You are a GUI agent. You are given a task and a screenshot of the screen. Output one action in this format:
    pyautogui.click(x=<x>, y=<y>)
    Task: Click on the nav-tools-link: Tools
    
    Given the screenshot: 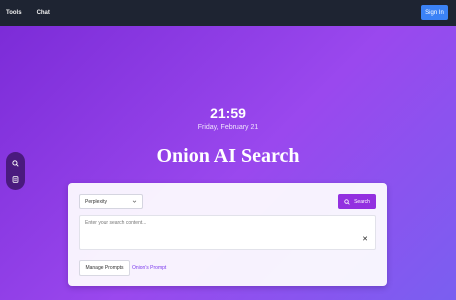 What is the action you would take?
    pyautogui.click(x=14, y=13)
    